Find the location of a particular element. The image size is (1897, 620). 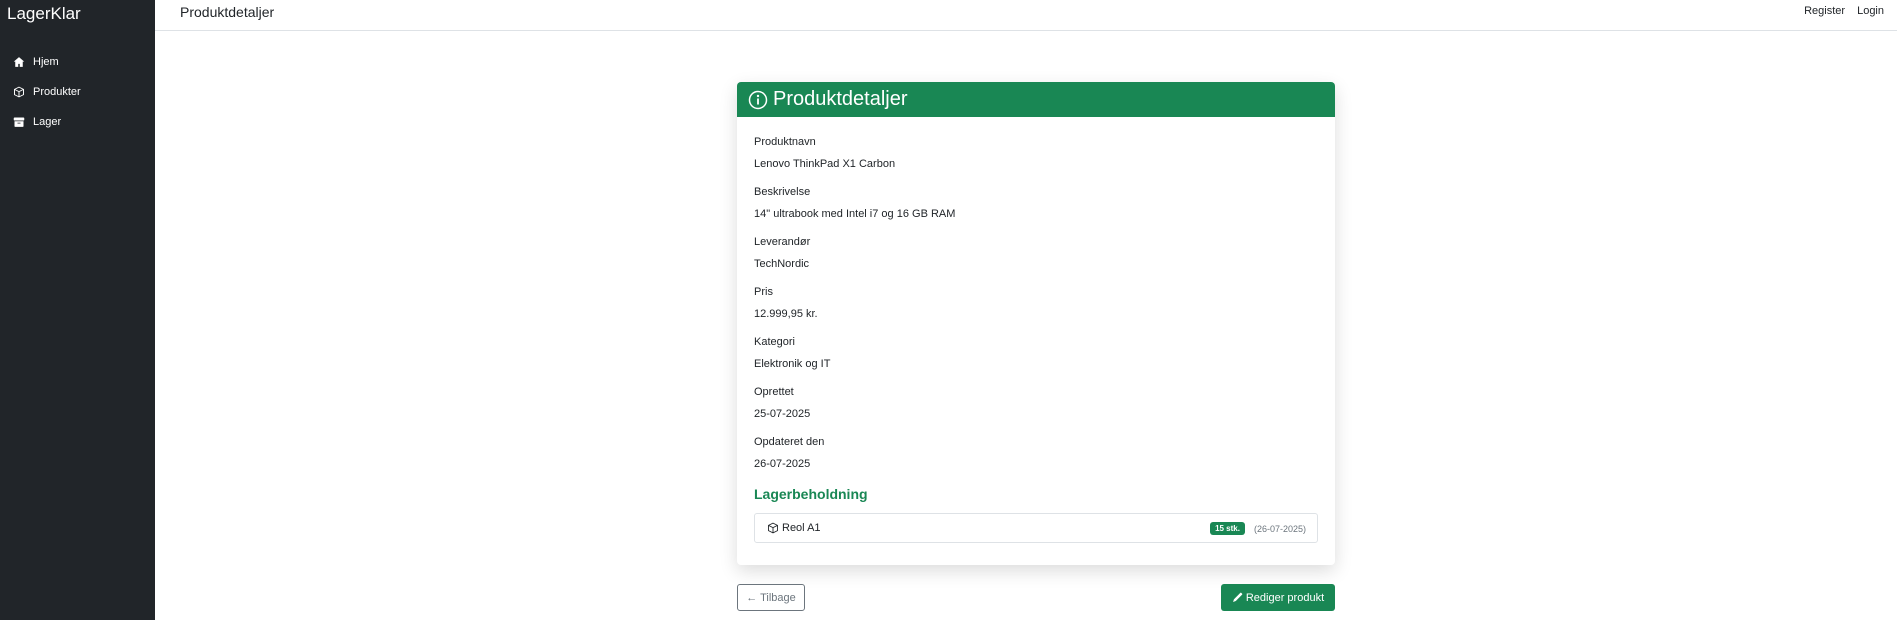

field-value: 14" ultrabook med Intel i7 og 16 GB RAM is located at coordinates (855, 214).